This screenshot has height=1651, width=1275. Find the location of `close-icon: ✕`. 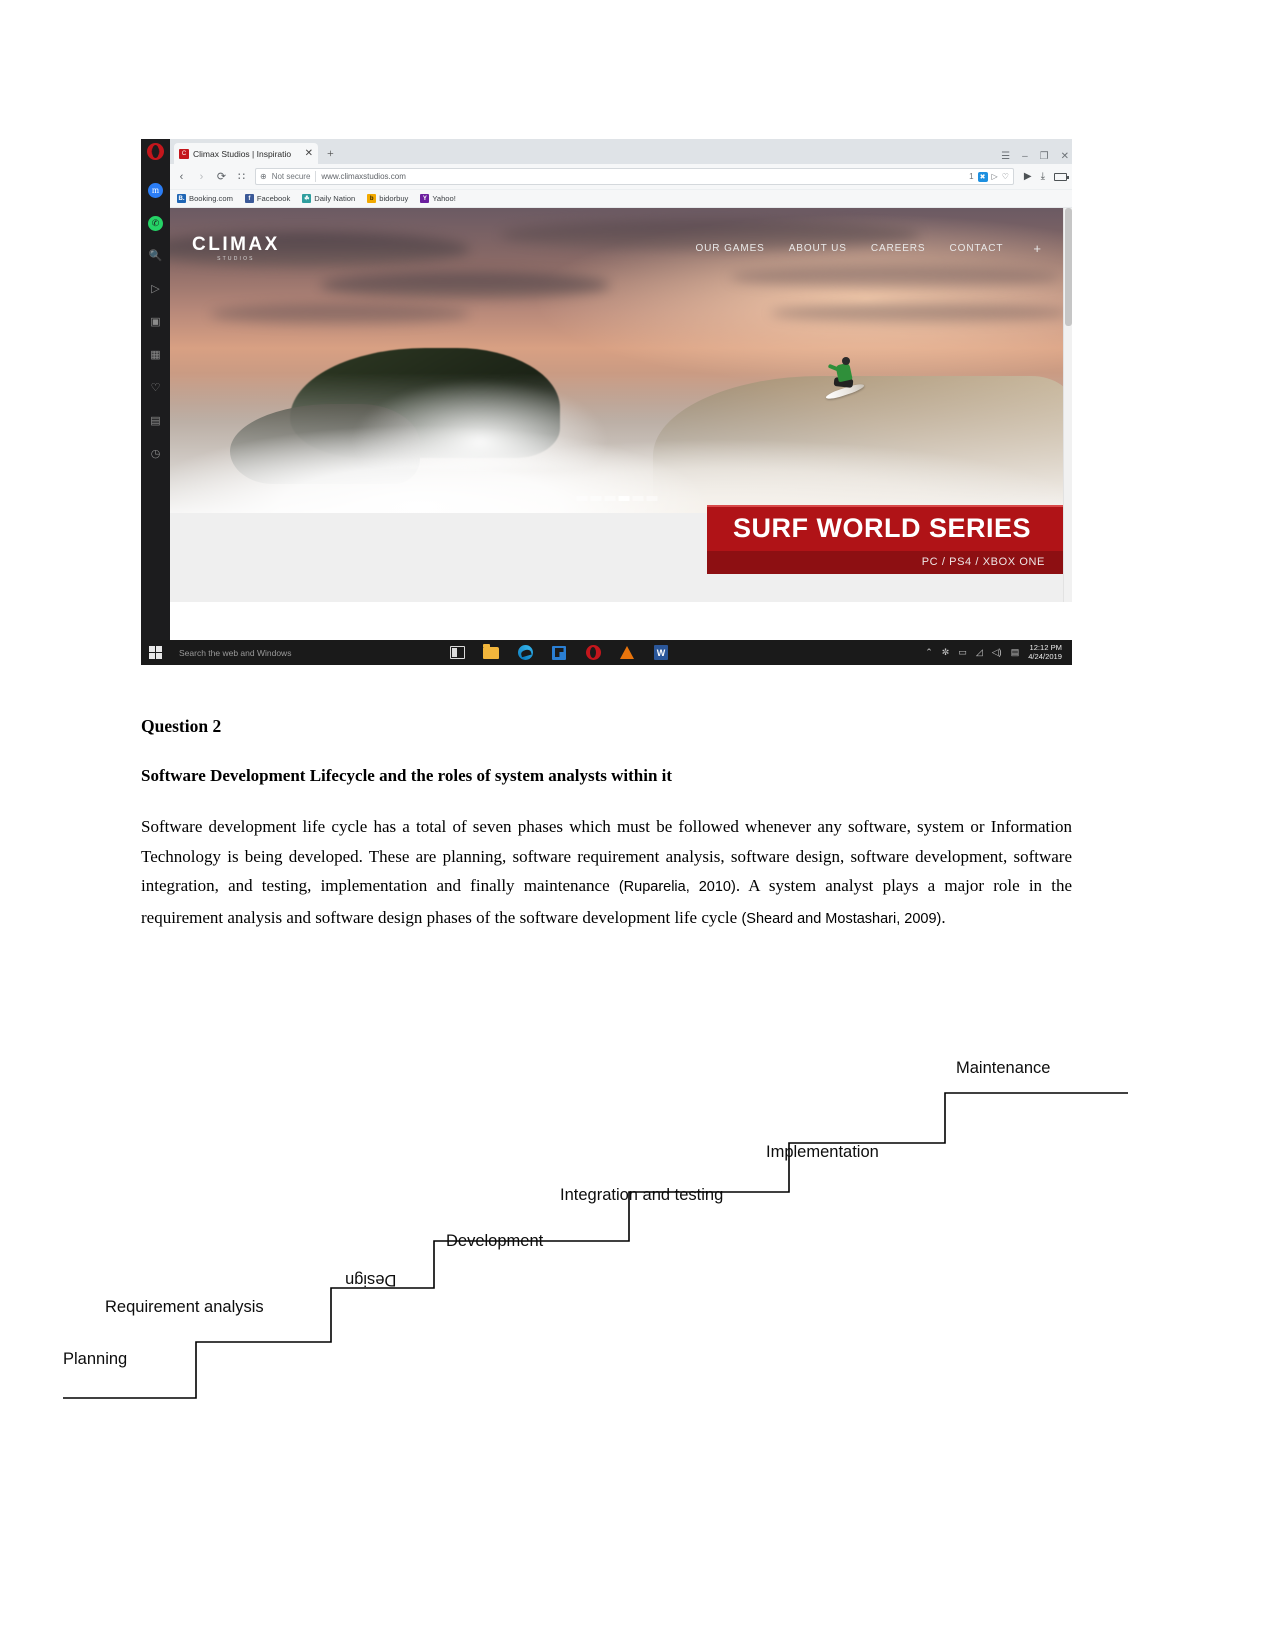

close-icon: ✕ is located at coordinates (309, 153).